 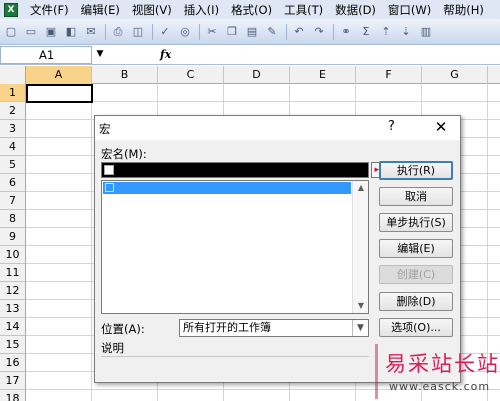 I want to click on column-headers: A B C D E F G, so click(x=250, y=75).